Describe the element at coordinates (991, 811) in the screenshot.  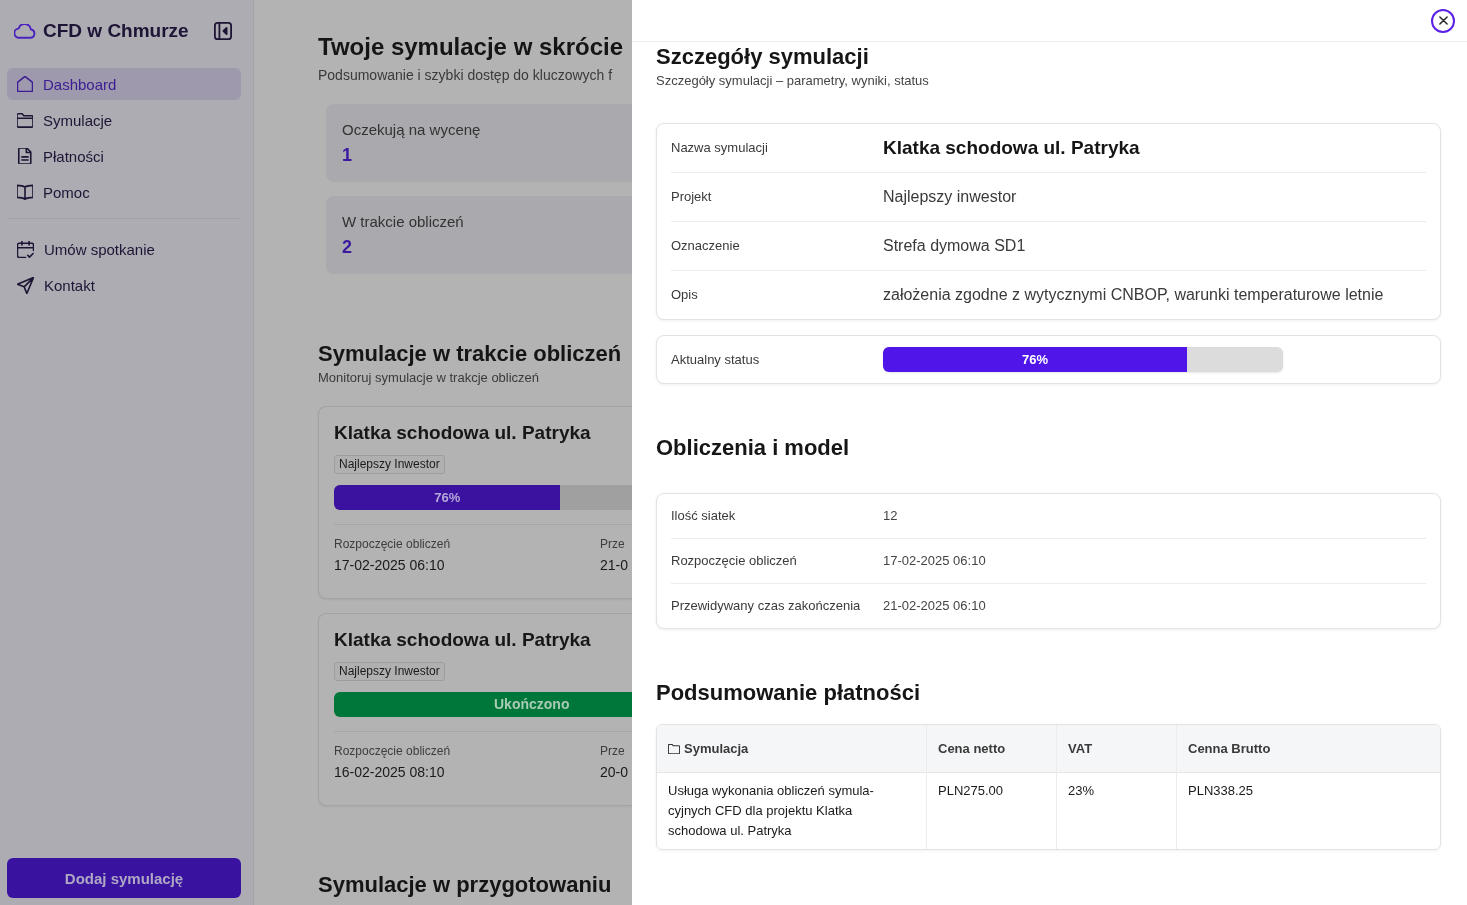
I see `table-cell: PLN275.00` at that location.